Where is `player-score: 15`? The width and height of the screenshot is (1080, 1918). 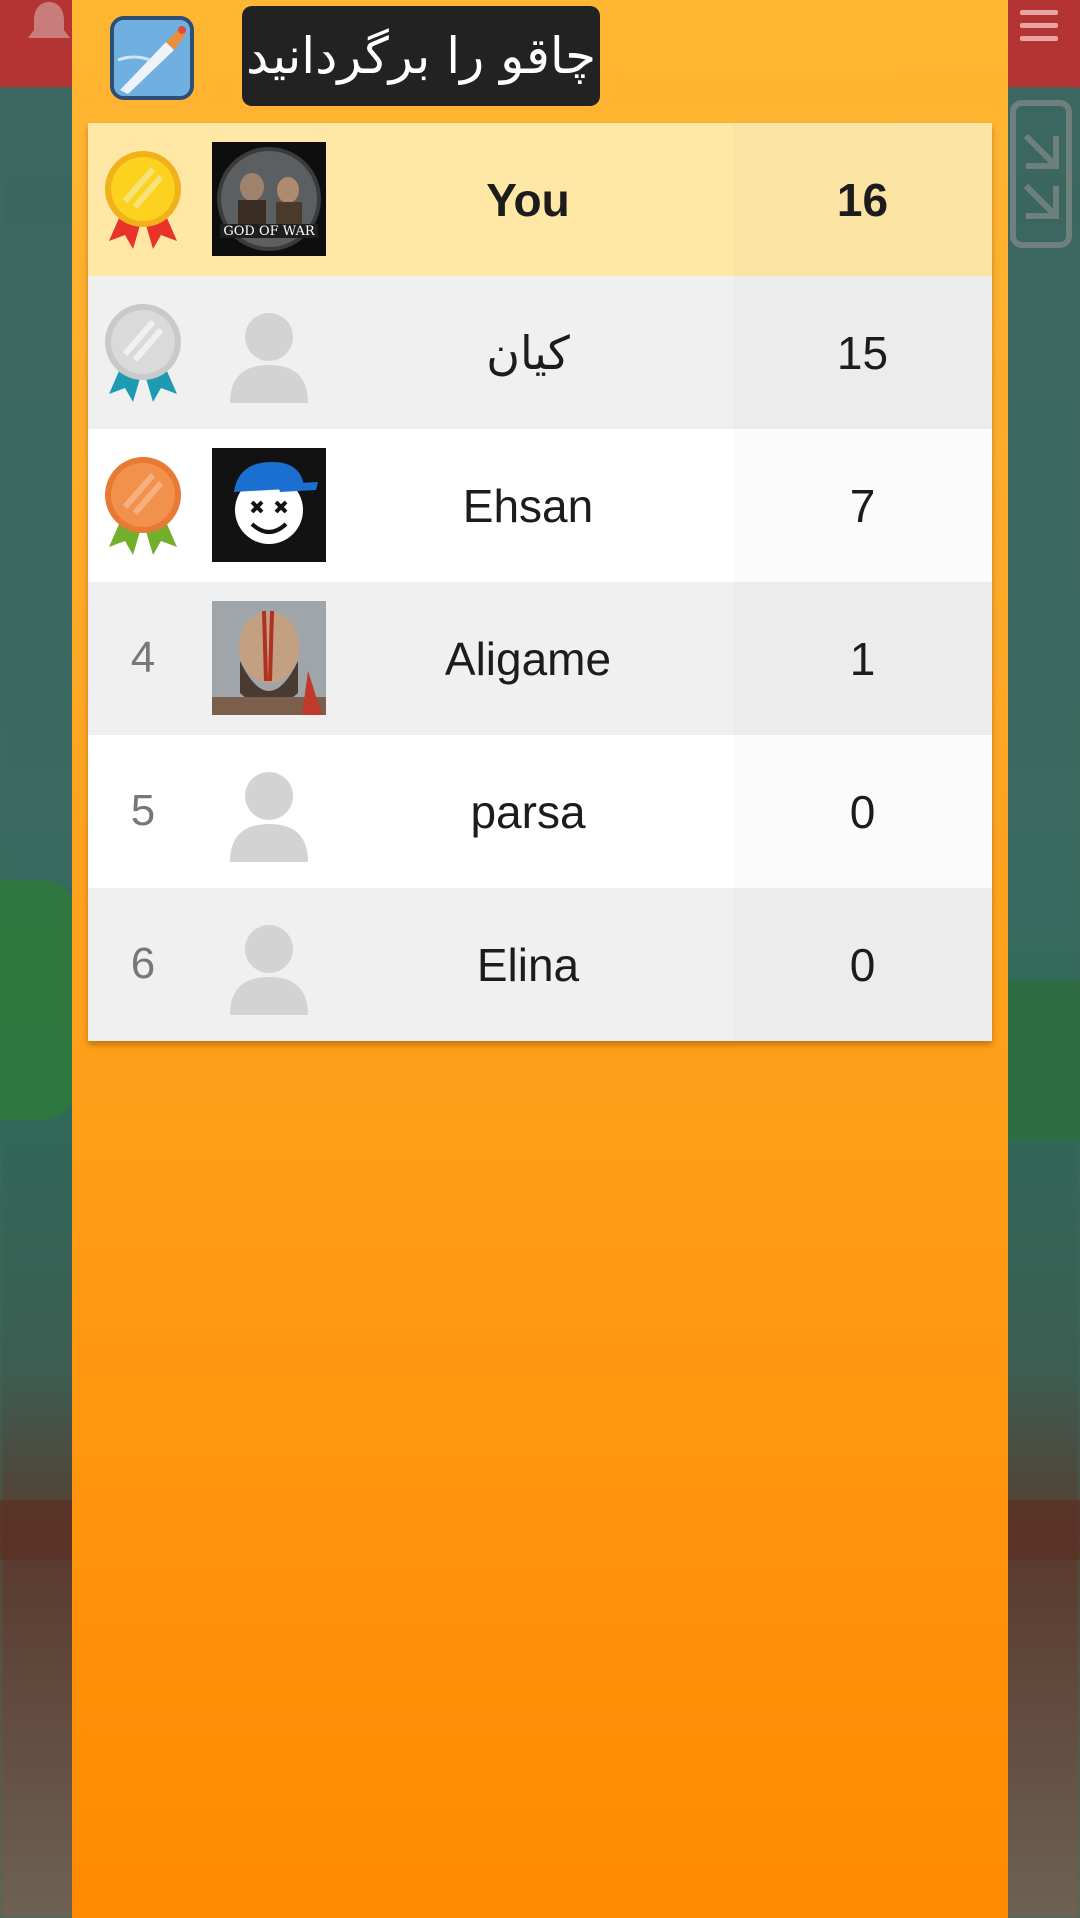 player-score: 15 is located at coordinates (862, 352).